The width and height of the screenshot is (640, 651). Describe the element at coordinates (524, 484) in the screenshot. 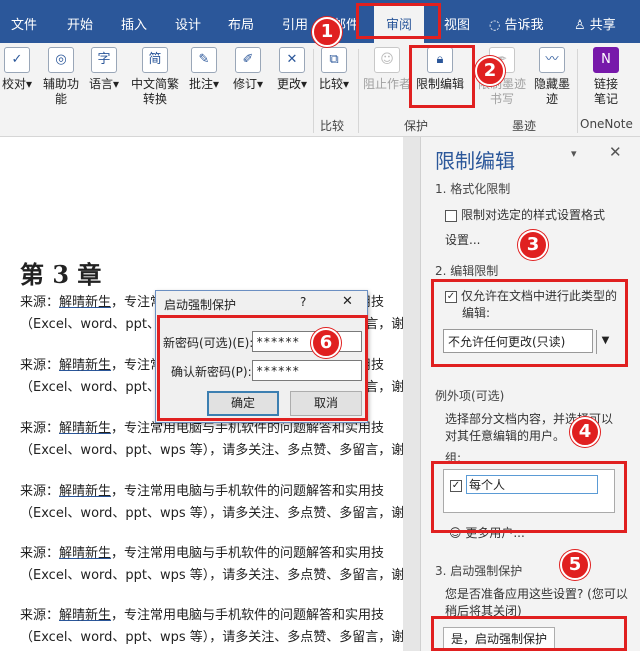

I see `group-item-everyone: ✓ 每个人` at that location.